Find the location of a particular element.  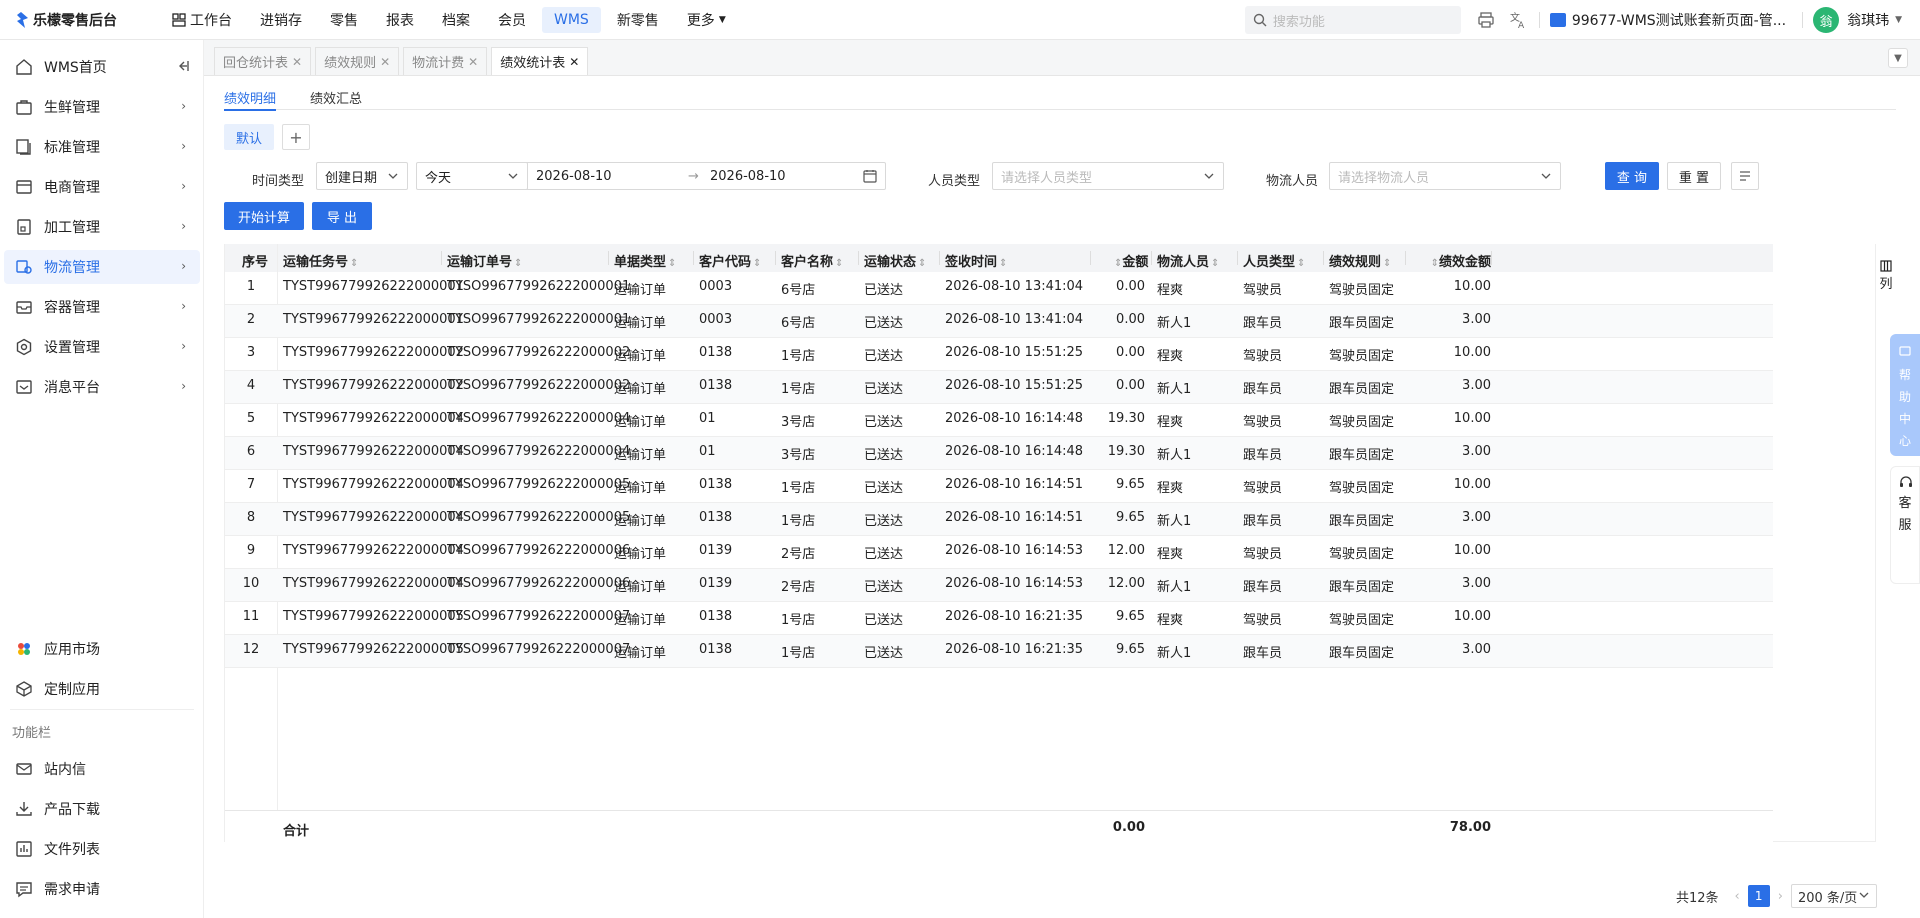

cell-perf-rule: 驾驶员固定 is located at coordinates (1362, 356).